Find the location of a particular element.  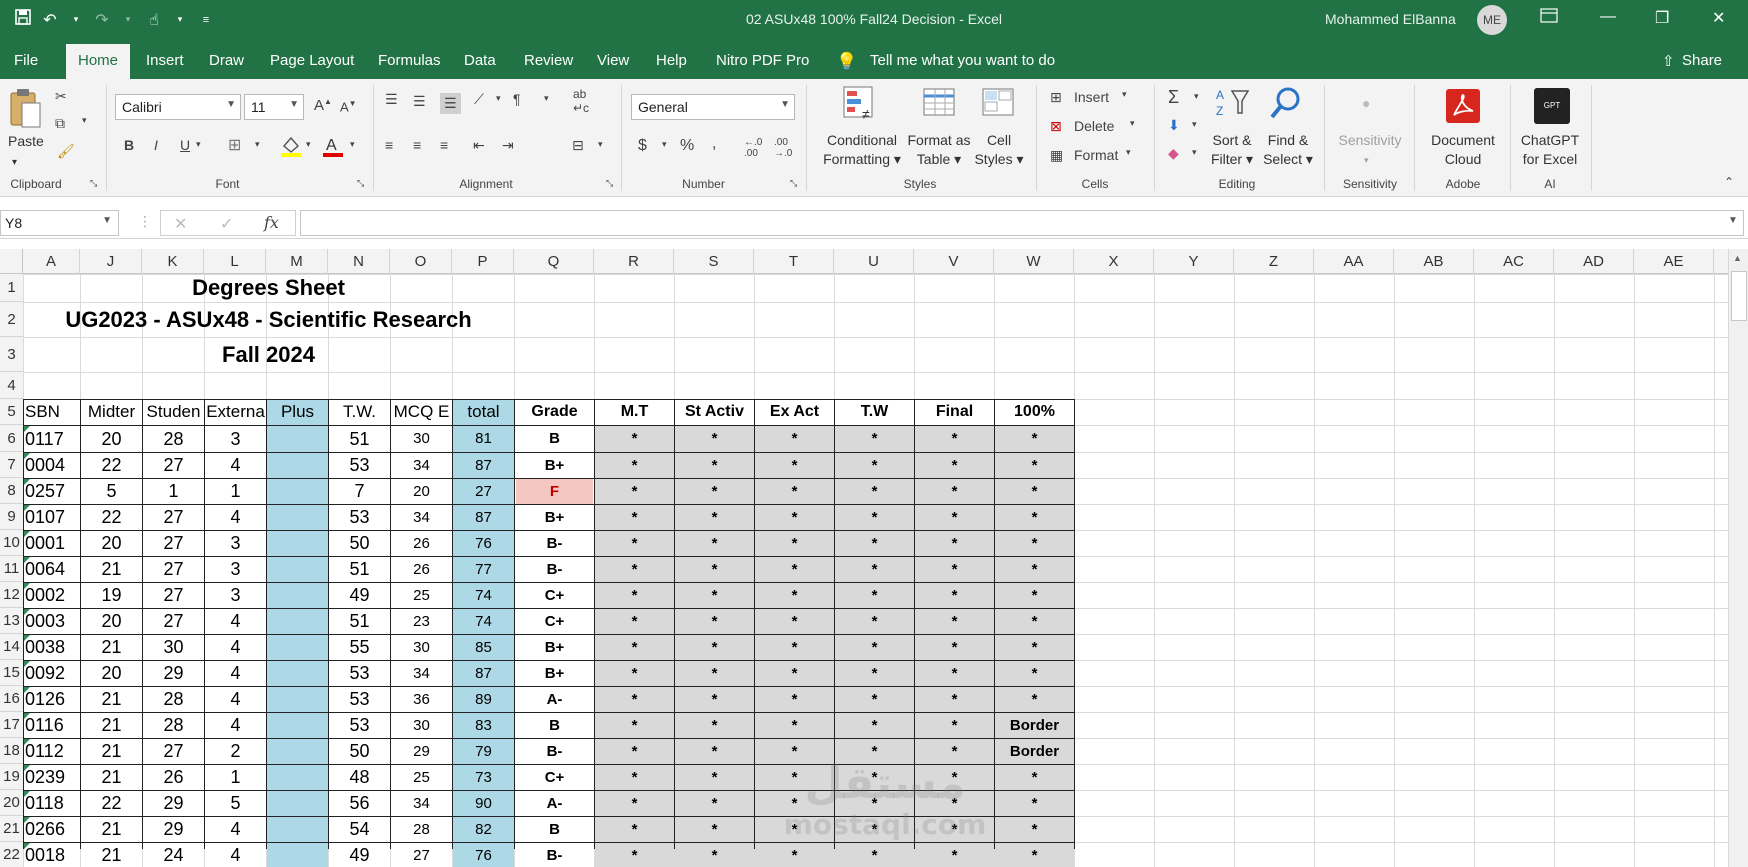

data-cell: 90 is located at coordinates (483, 803).